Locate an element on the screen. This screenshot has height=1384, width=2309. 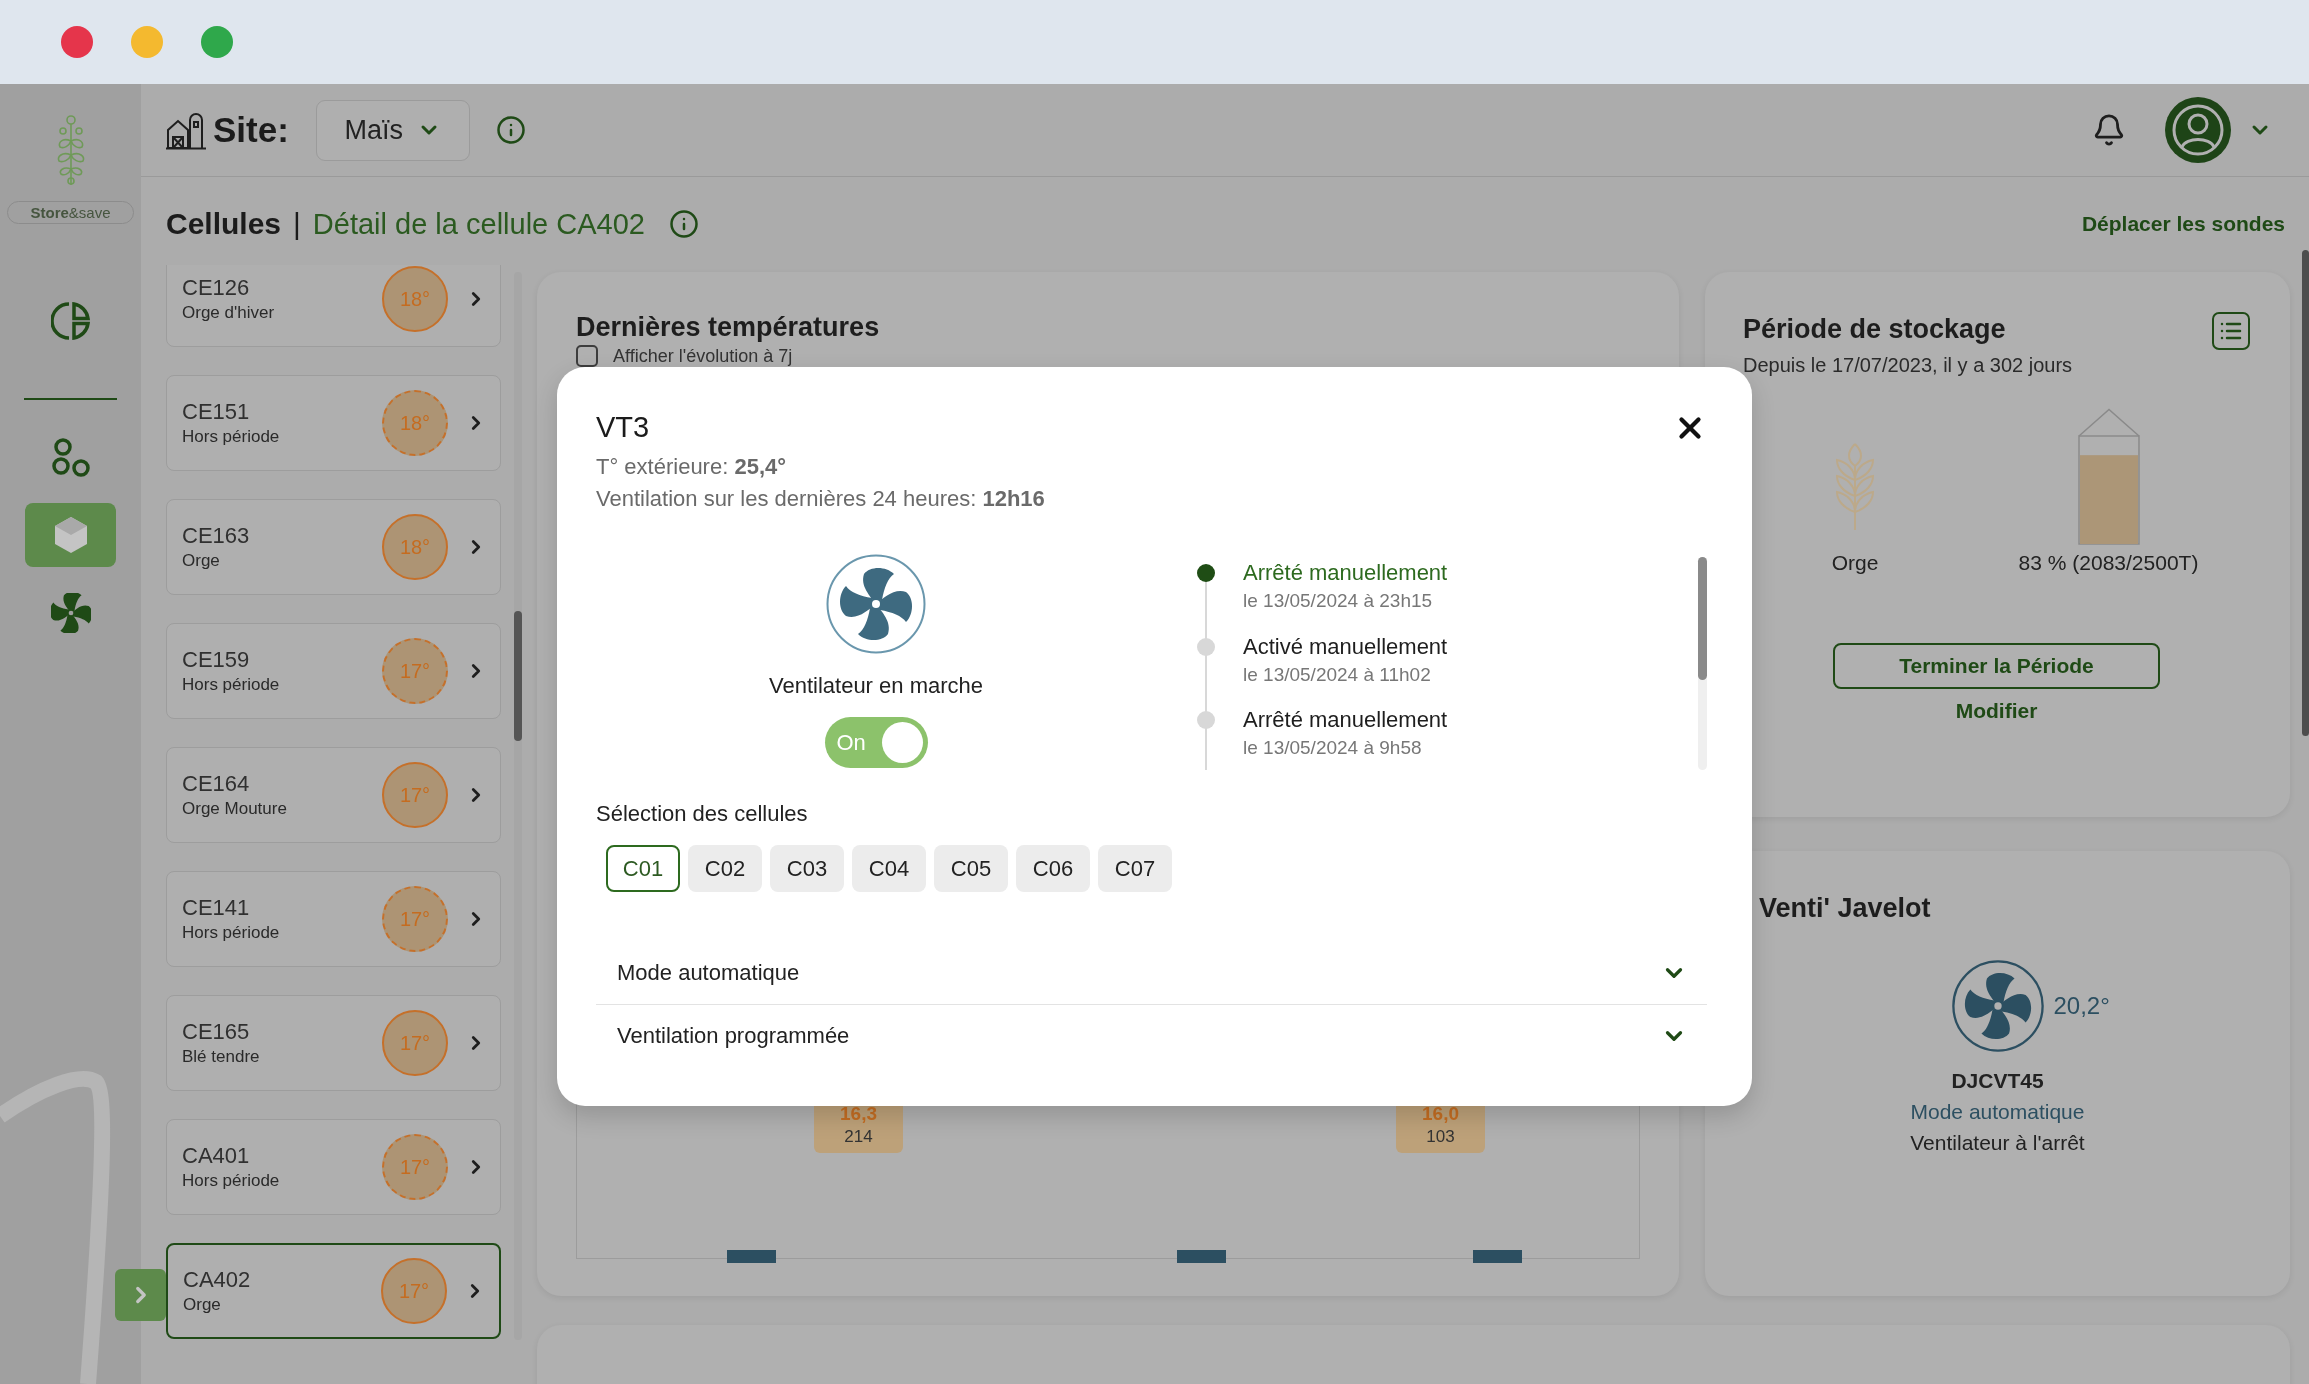
window-maximize-icon is located at coordinates (217, 42).